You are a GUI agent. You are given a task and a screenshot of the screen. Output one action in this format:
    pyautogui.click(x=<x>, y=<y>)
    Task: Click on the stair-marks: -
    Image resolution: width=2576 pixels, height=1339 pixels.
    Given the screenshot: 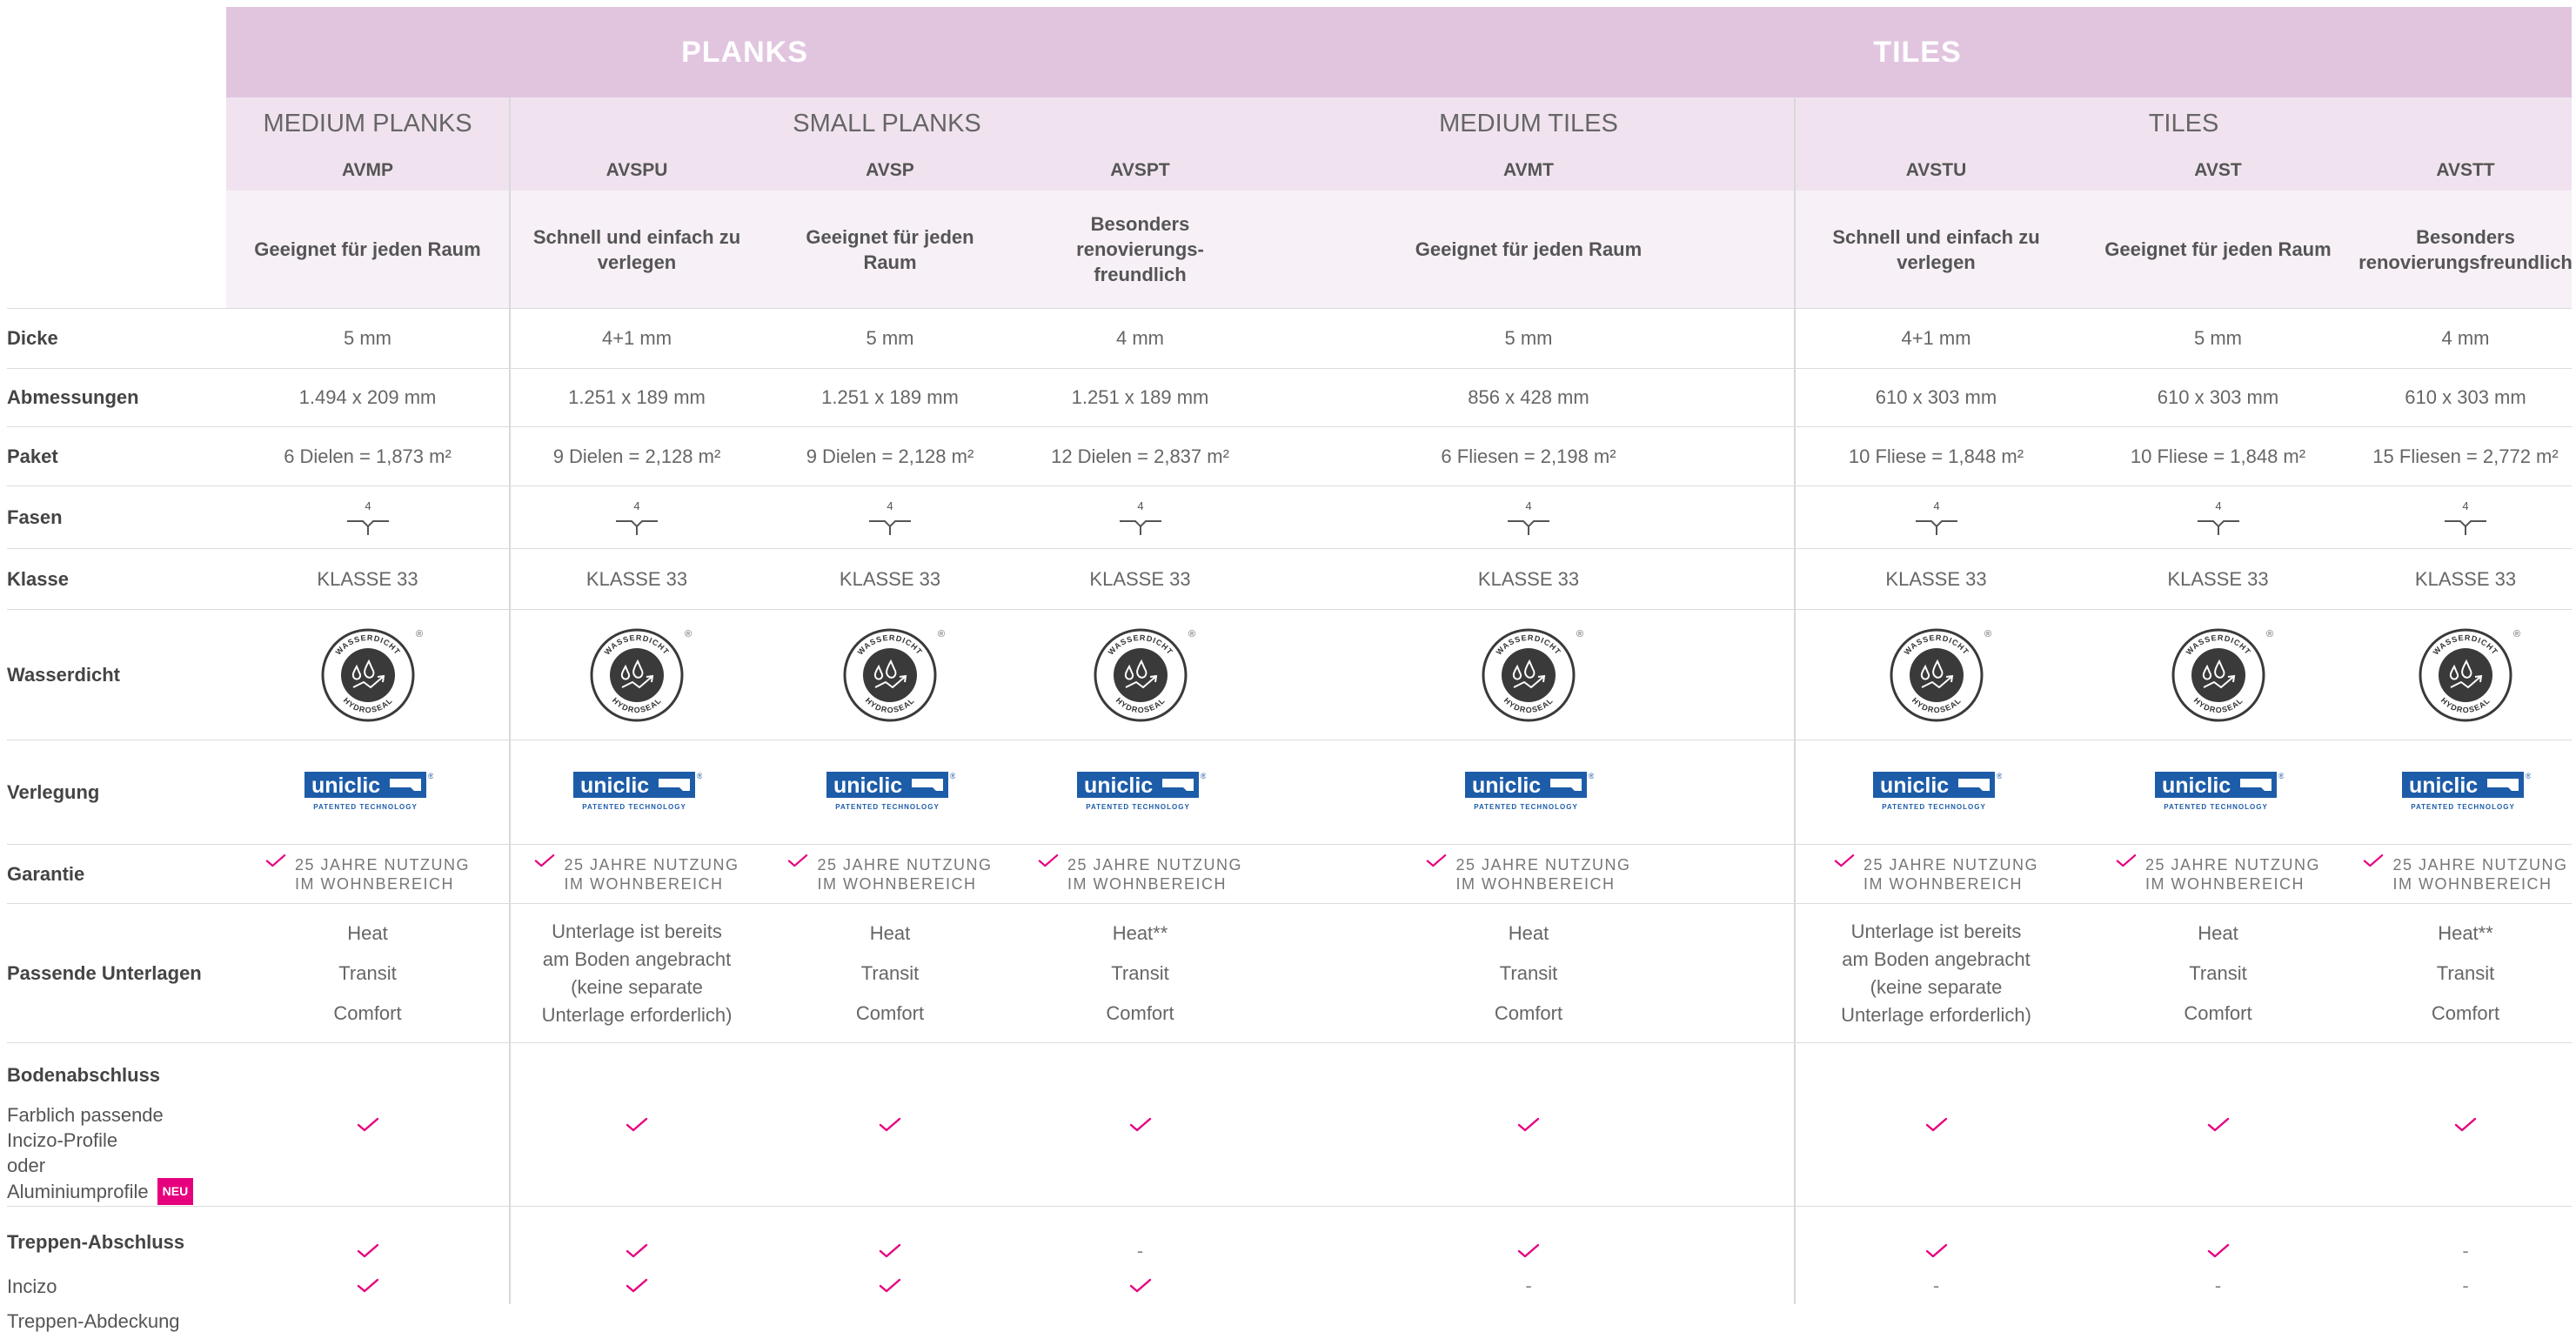 What is the action you would take?
    pyautogui.click(x=1140, y=1256)
    